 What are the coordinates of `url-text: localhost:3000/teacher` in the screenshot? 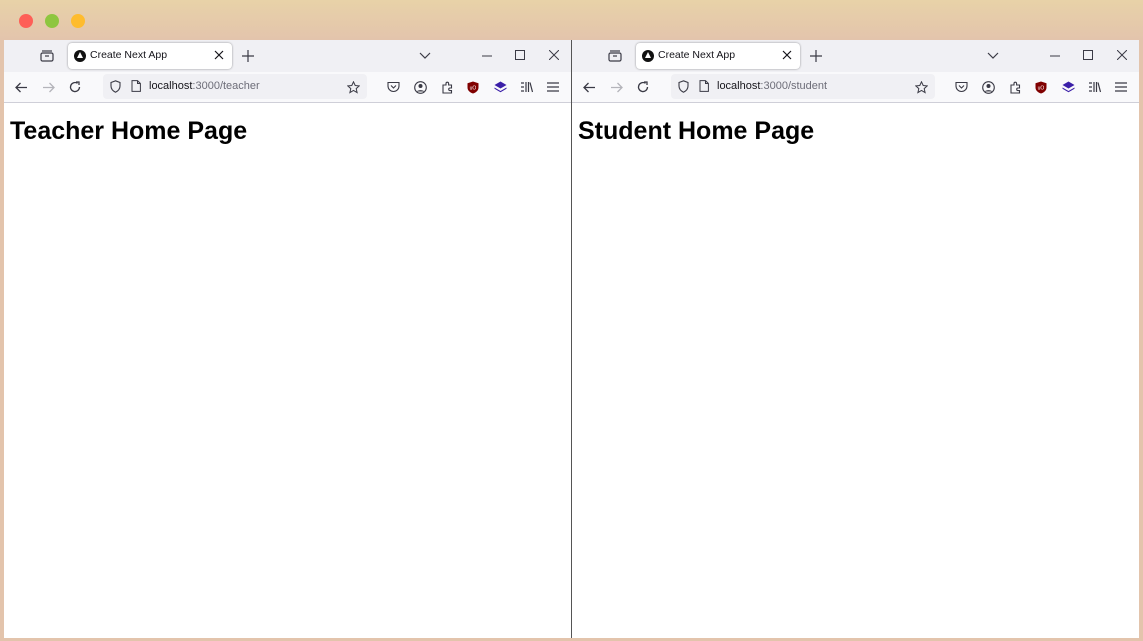 It's located at (204, 86).